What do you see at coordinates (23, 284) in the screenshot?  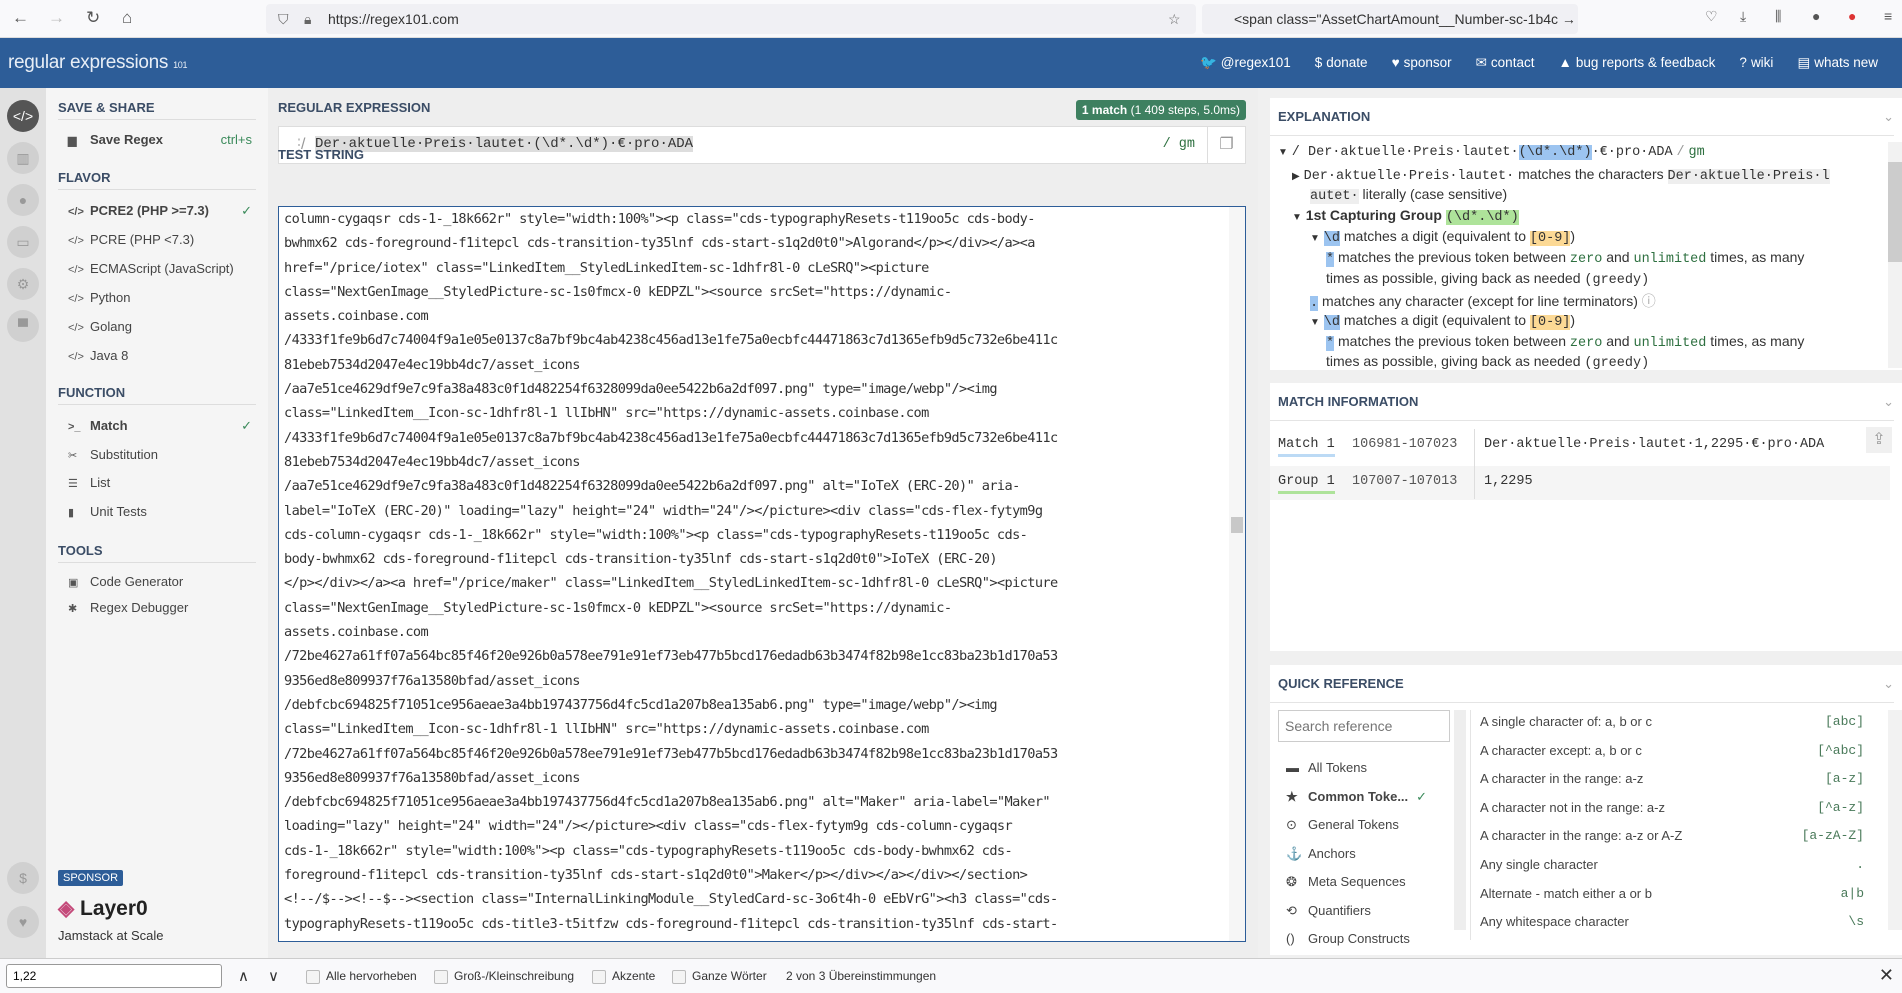 I see `settings-gear-icon: ⚙` at bounding box center [23, 284].